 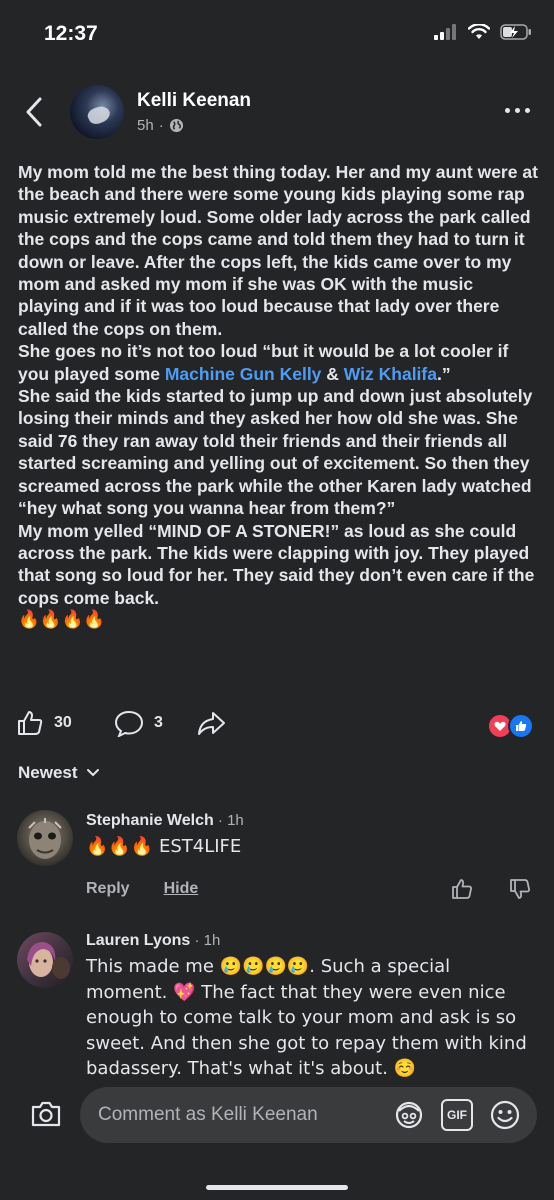 What do you see at coordinates (176, 125) in the screenshot?
I see `globe-icon` at bounding box center [176, 125].